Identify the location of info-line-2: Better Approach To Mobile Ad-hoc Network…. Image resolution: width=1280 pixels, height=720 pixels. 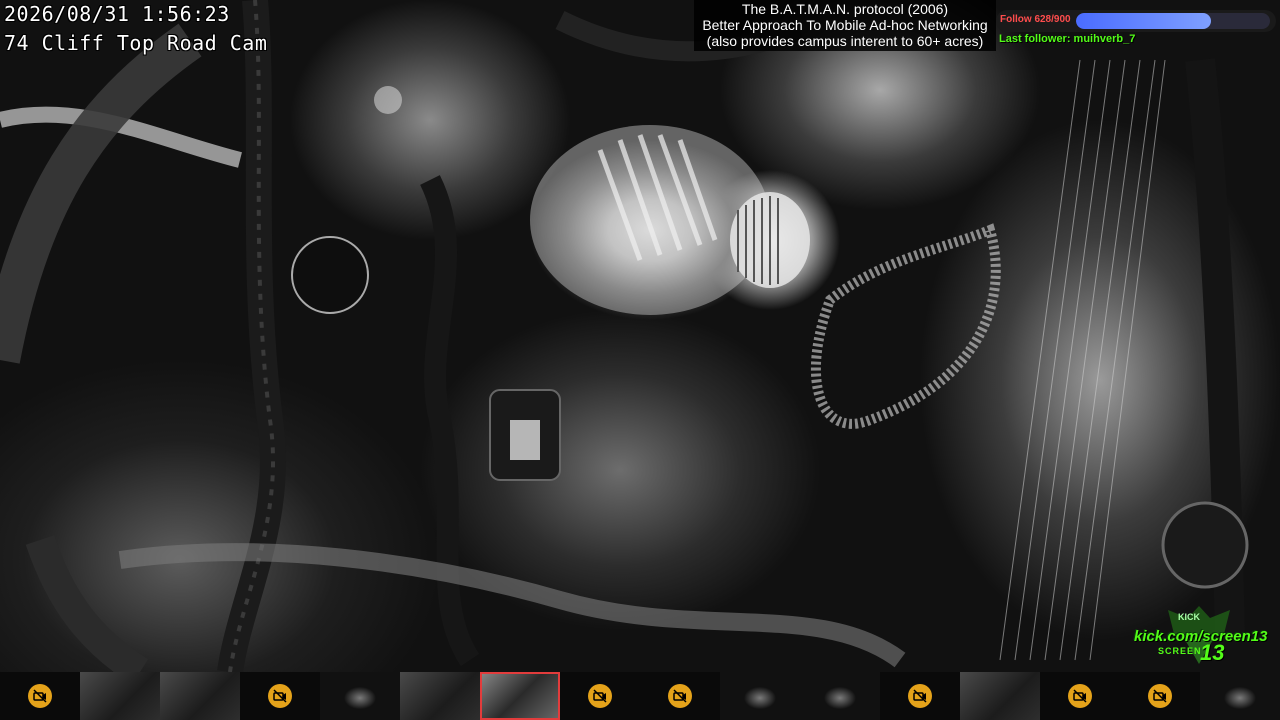
(845, 25).